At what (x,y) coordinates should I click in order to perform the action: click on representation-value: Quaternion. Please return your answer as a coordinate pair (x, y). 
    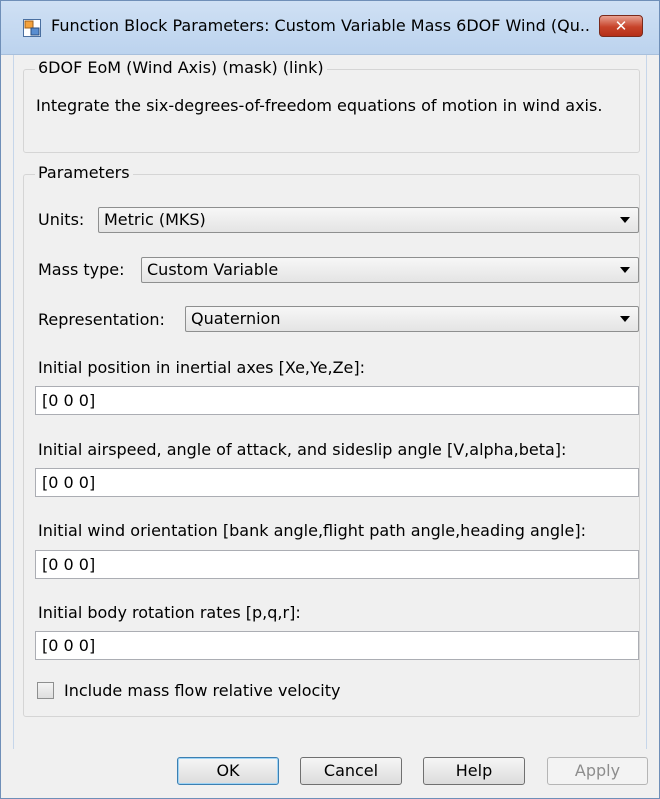
    Looking at the image, I should click on (236, 318).